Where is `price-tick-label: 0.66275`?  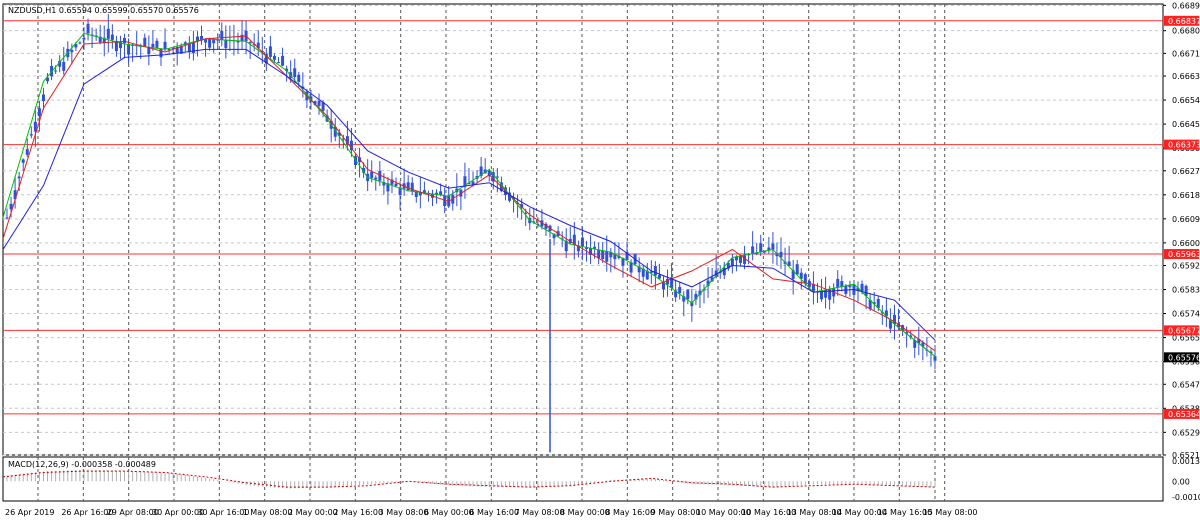
price-tick-label: 0.66275 is located at coordinates (1186, 171).